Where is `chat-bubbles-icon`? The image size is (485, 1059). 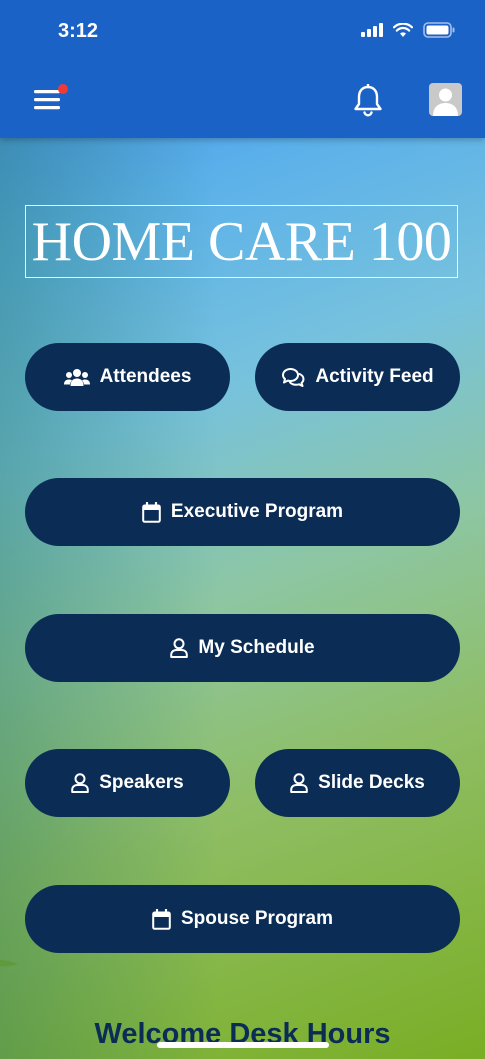 chat-bubbles-icon is located at coordinates (293, 377).